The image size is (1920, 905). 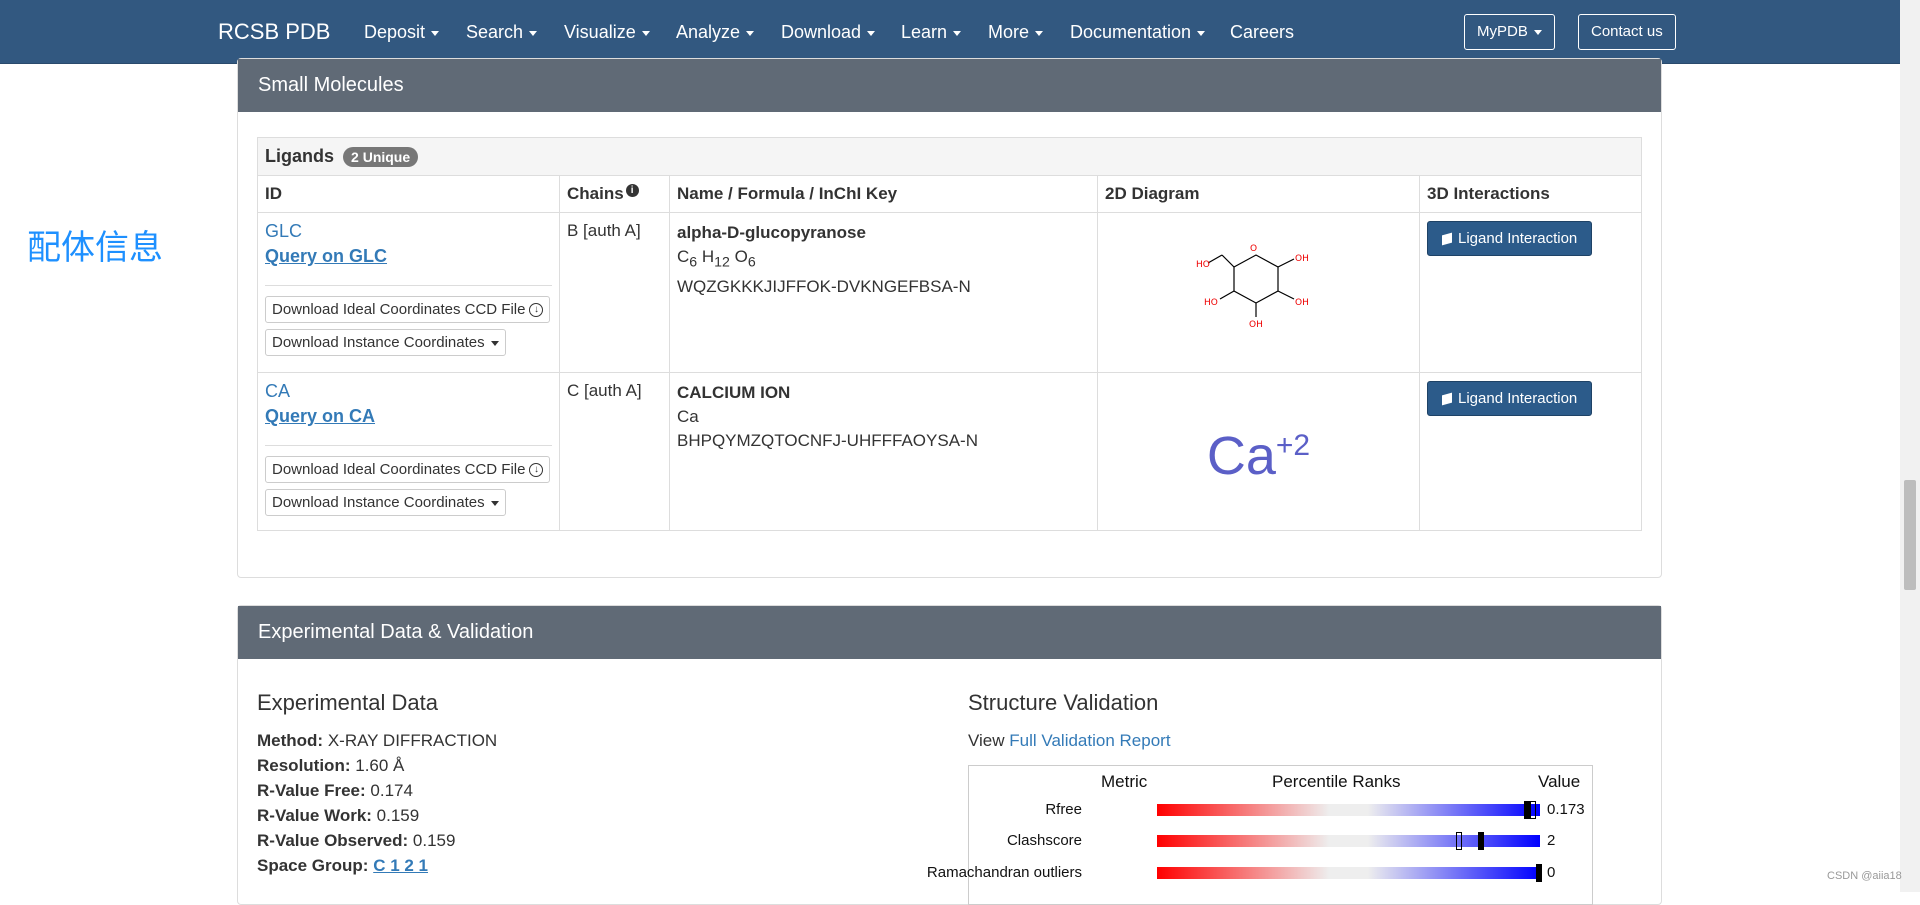 What do you see at coordinates (338, 815) in the screenshot?
I see `rwork-line: R-Value Work: 0.159` at bounding box center [338, 815].